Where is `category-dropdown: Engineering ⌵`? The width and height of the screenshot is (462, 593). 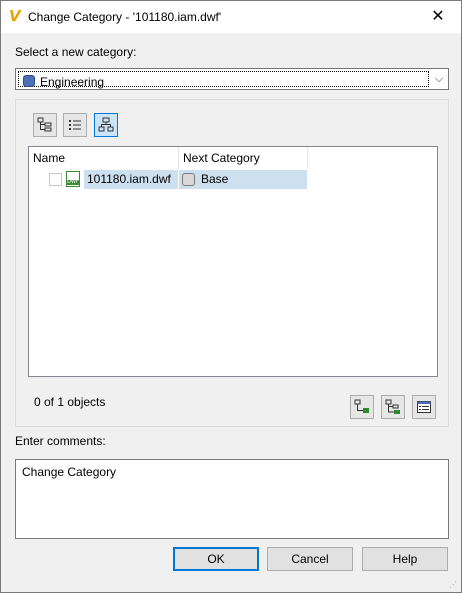 category-dropdown: Engineering ⌵ is located at coordinates (232, 79).